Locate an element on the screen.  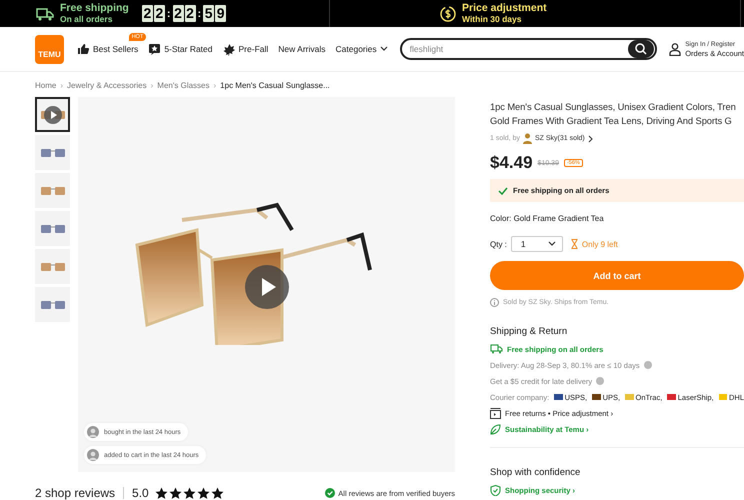
product-title: Gold Frames With Gradient Tea Lens, Driving And Sports G is located at coordinates (611, 121).